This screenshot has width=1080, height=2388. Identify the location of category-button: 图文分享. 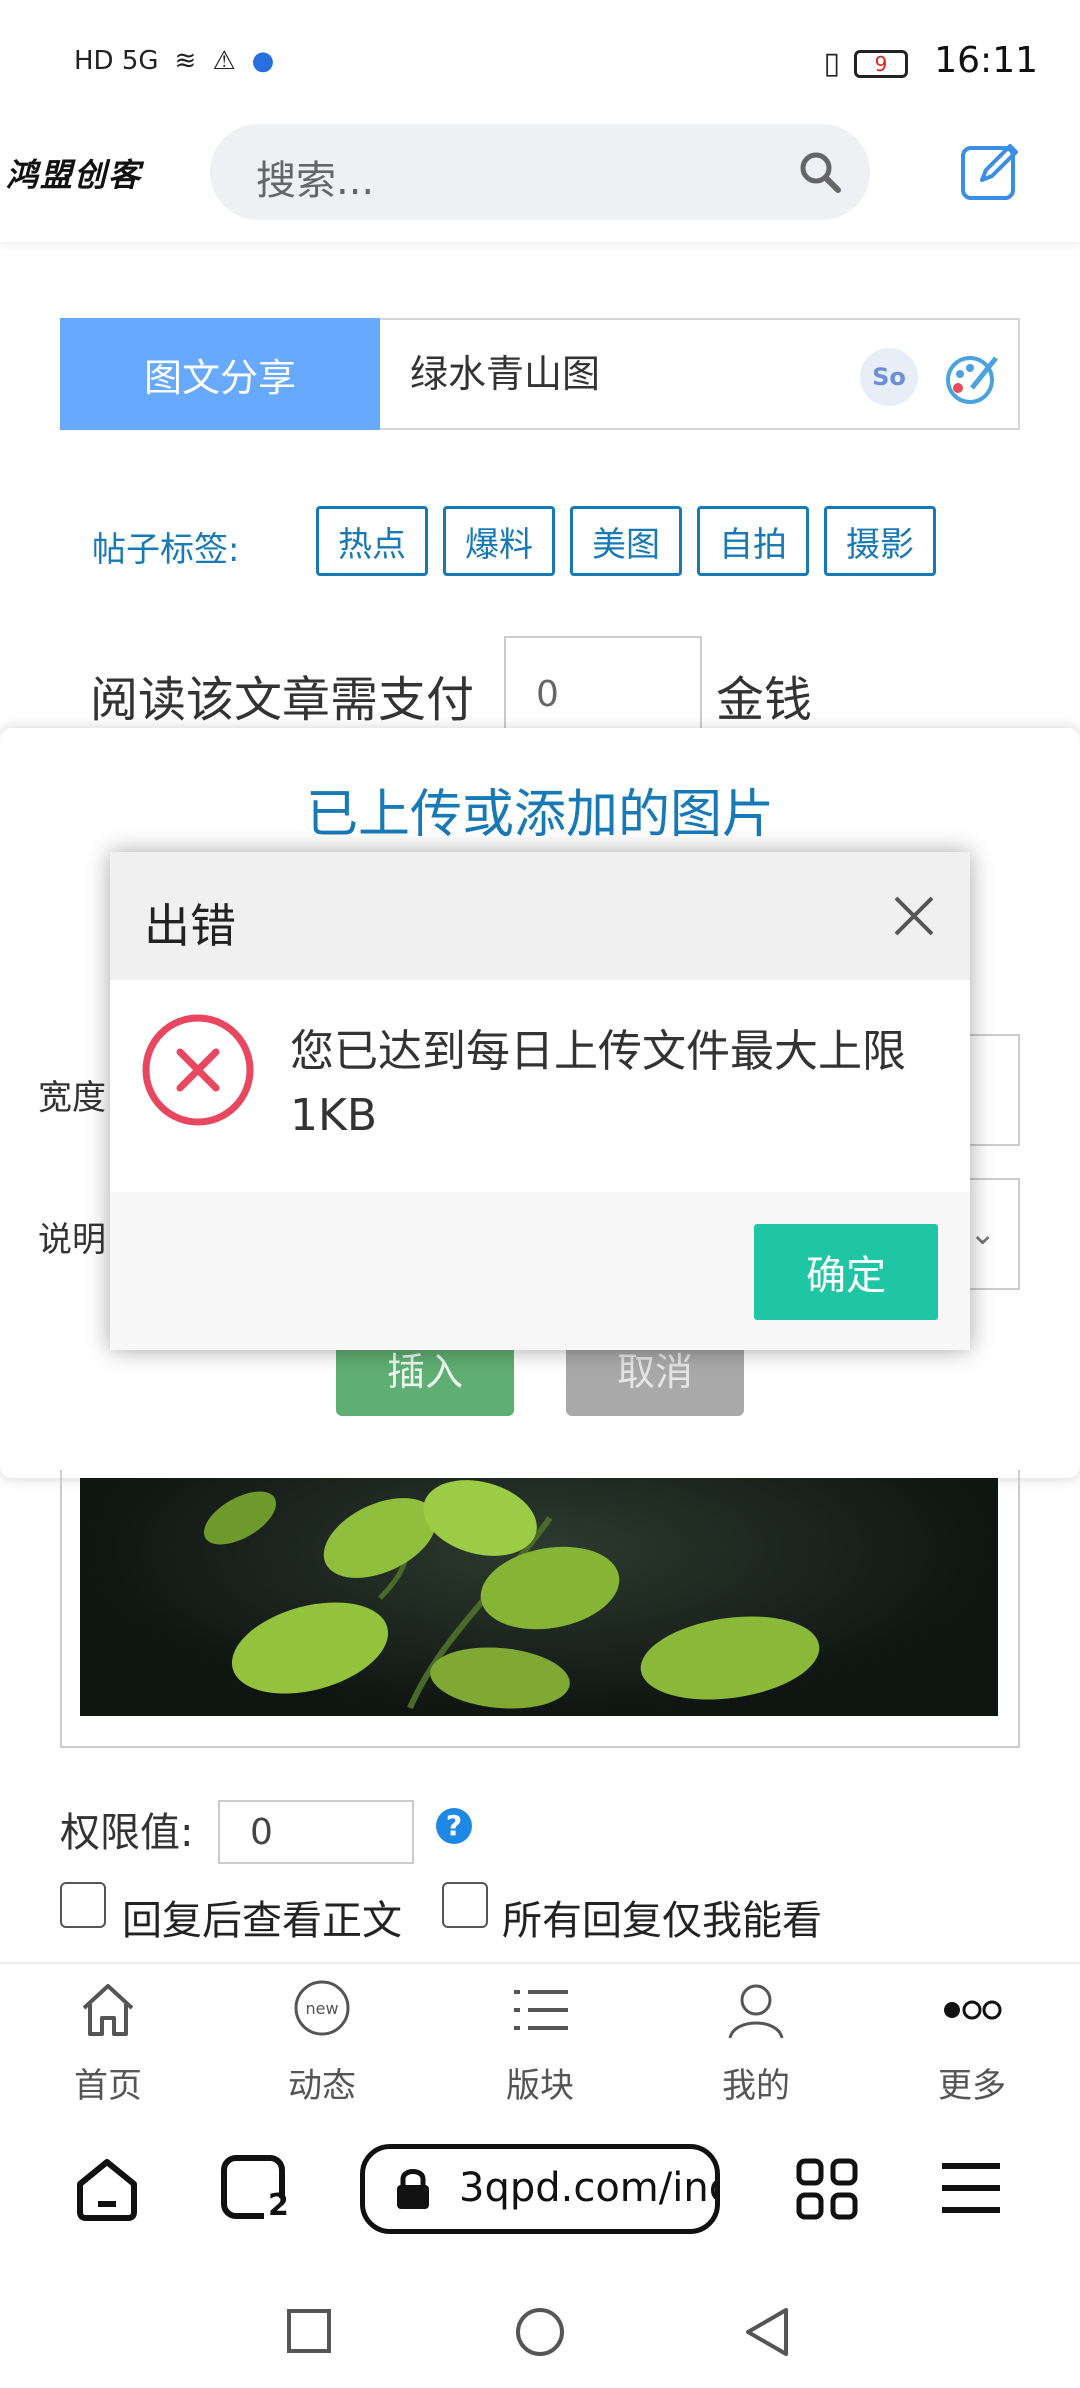
(220, 374).